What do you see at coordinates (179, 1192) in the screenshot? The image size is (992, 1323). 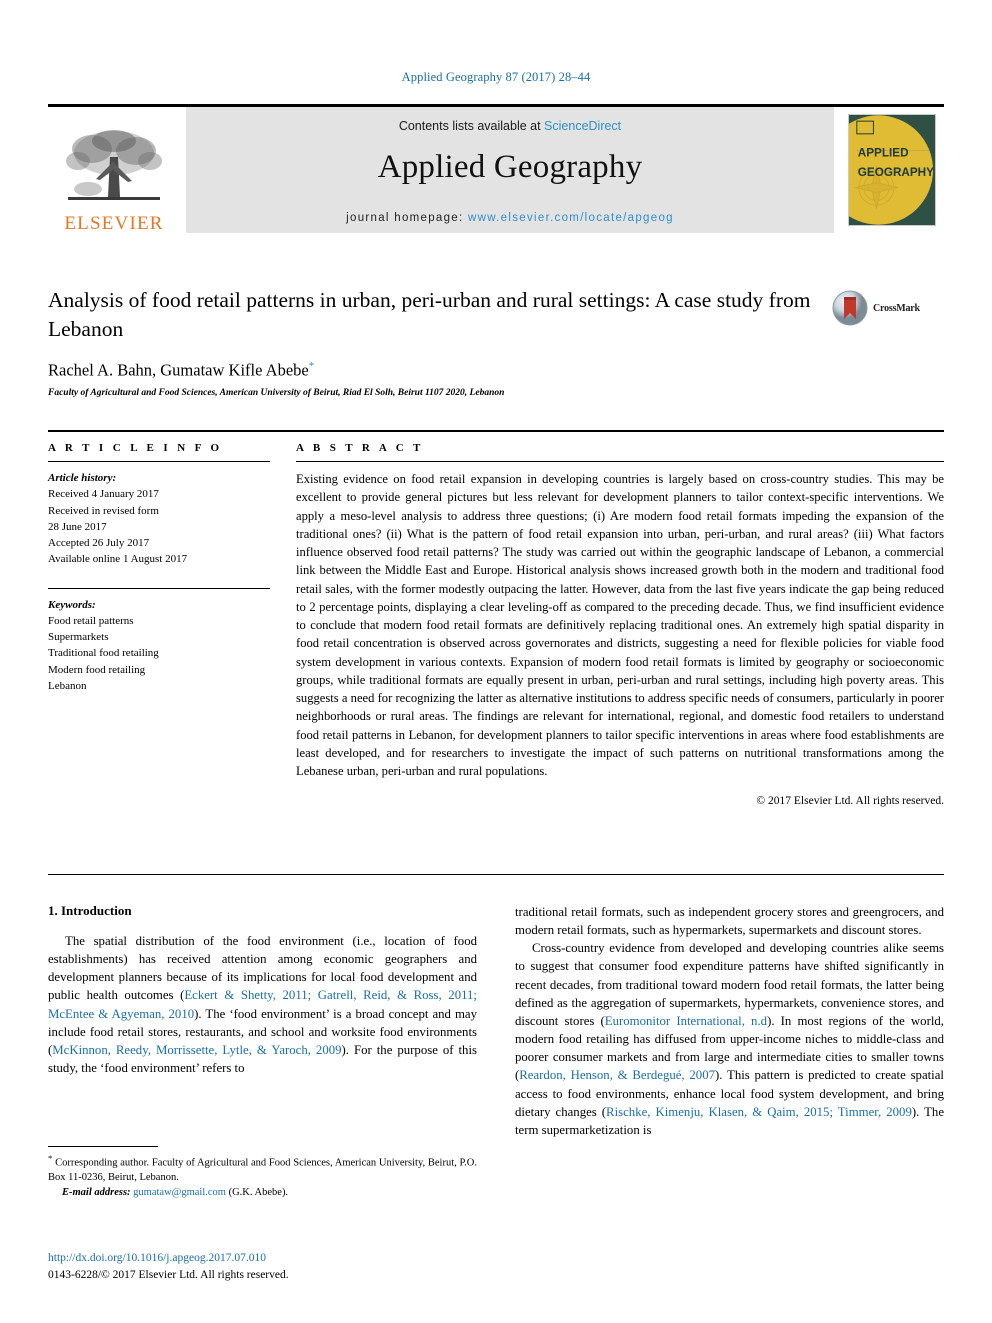 I see `email-link: gumataw@gmail.com` at bounding box center [179, 1192].